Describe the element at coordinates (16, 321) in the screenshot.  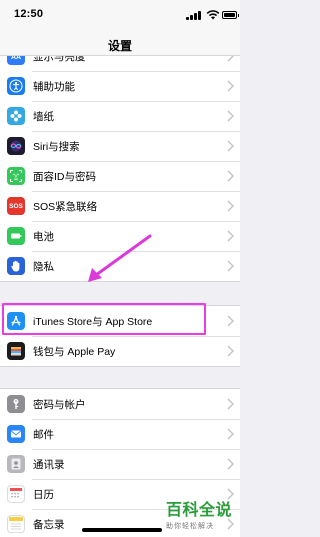
I see `app-store-icon` at that location.